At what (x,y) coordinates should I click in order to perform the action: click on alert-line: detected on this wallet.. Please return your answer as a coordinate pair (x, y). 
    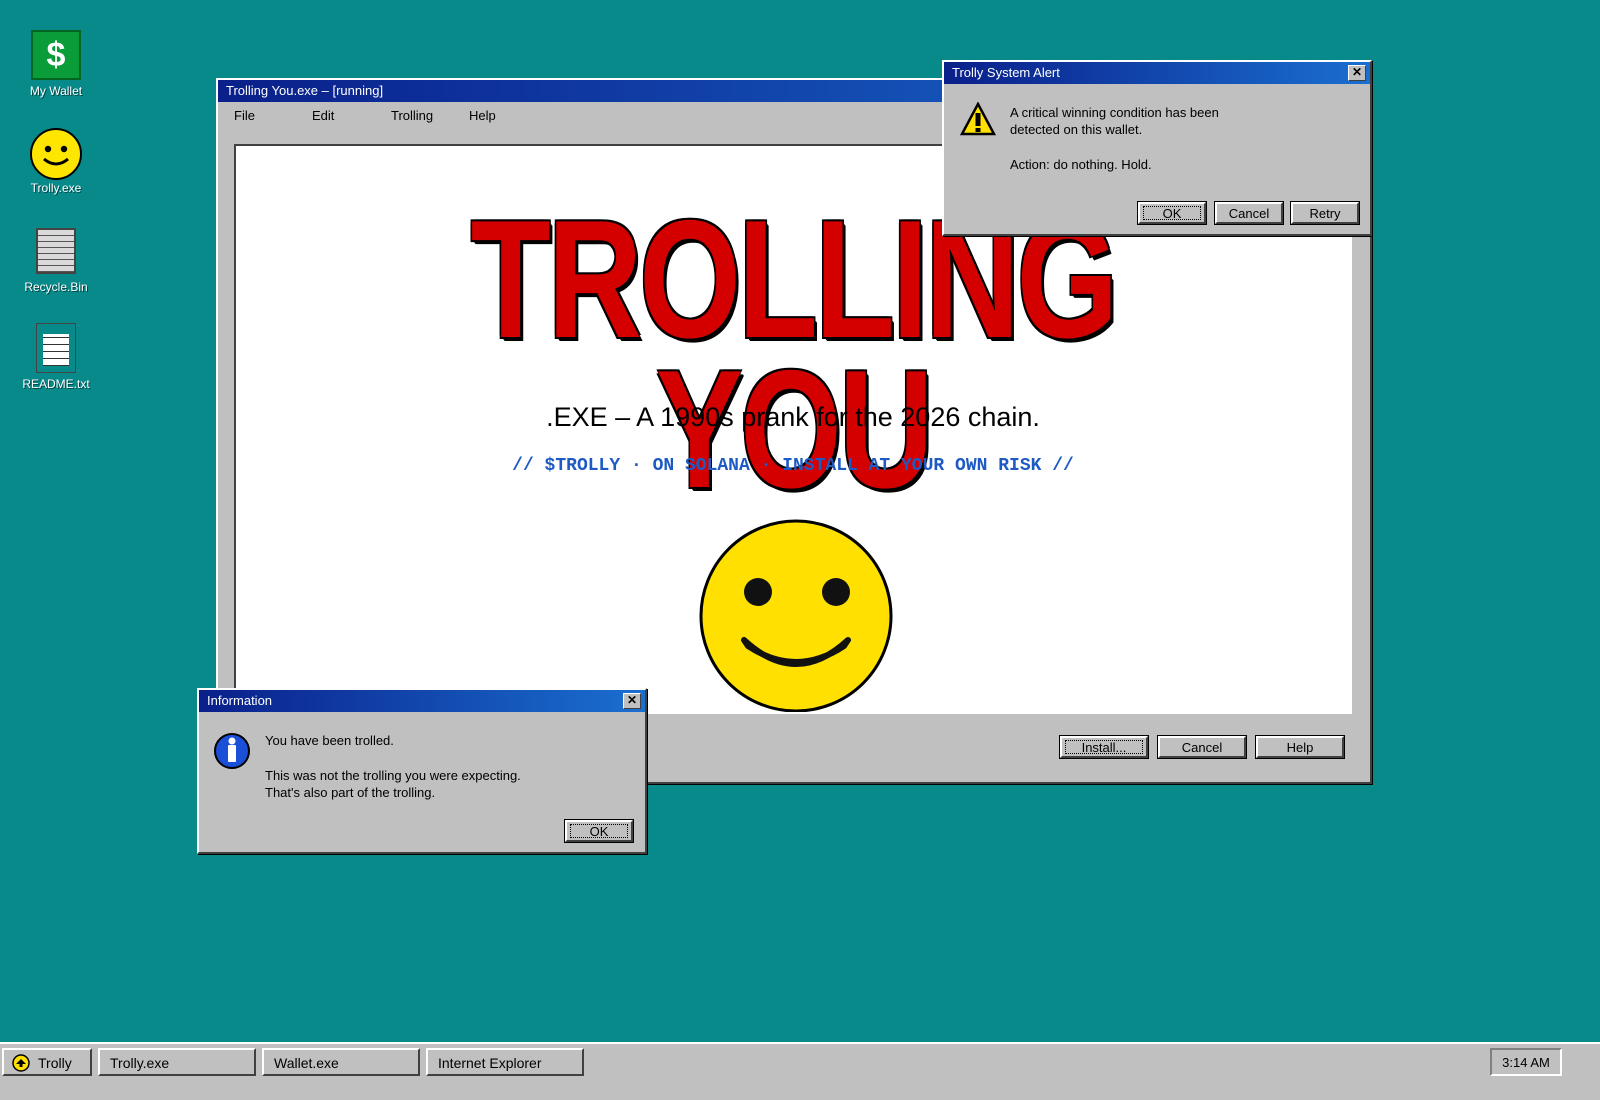
    Looking at the image, I should click on (1076, 129).